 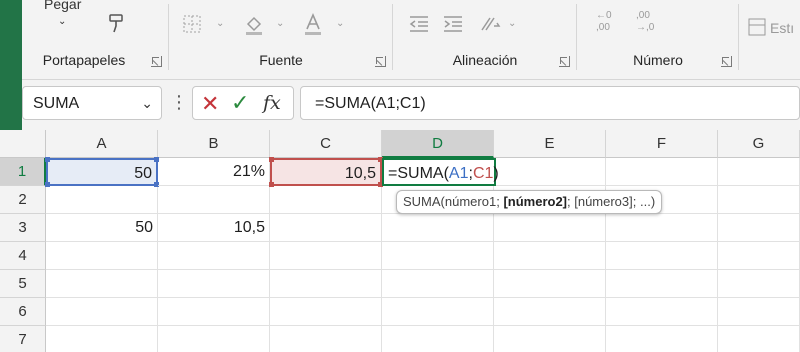 I want to click on cell-c1-value: 10,5, so click(x=360, y=173).